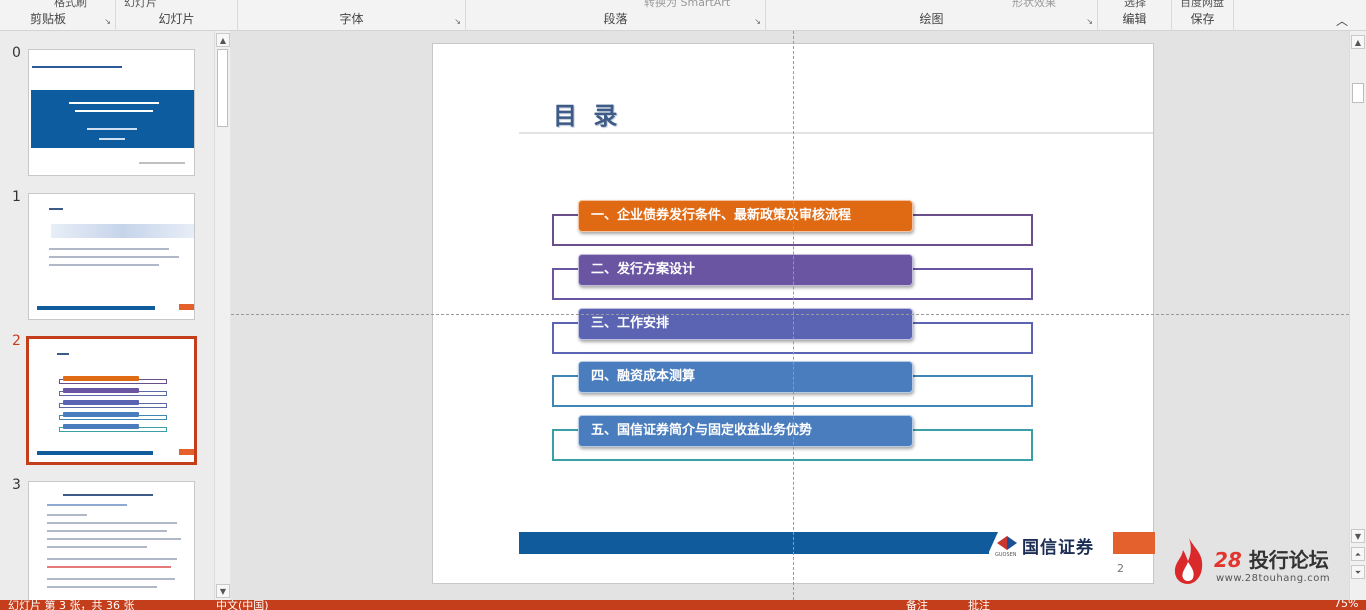  Describe the element at coordinates (836, 133) in the screenshot. I see `title-divider` at that location.